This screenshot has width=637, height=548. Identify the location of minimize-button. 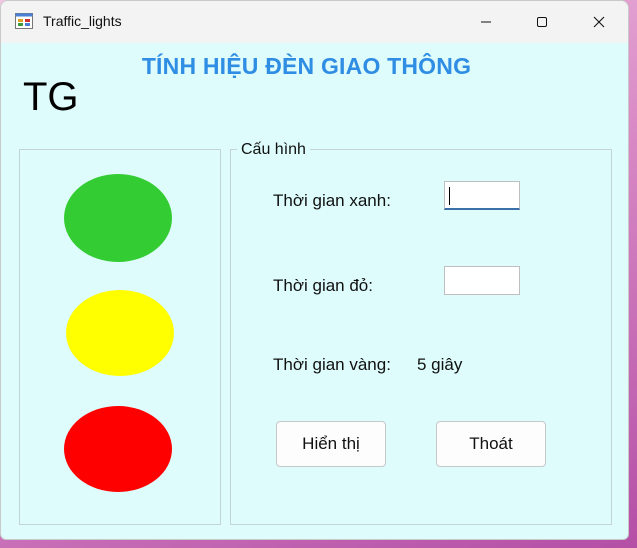
(486, 22).